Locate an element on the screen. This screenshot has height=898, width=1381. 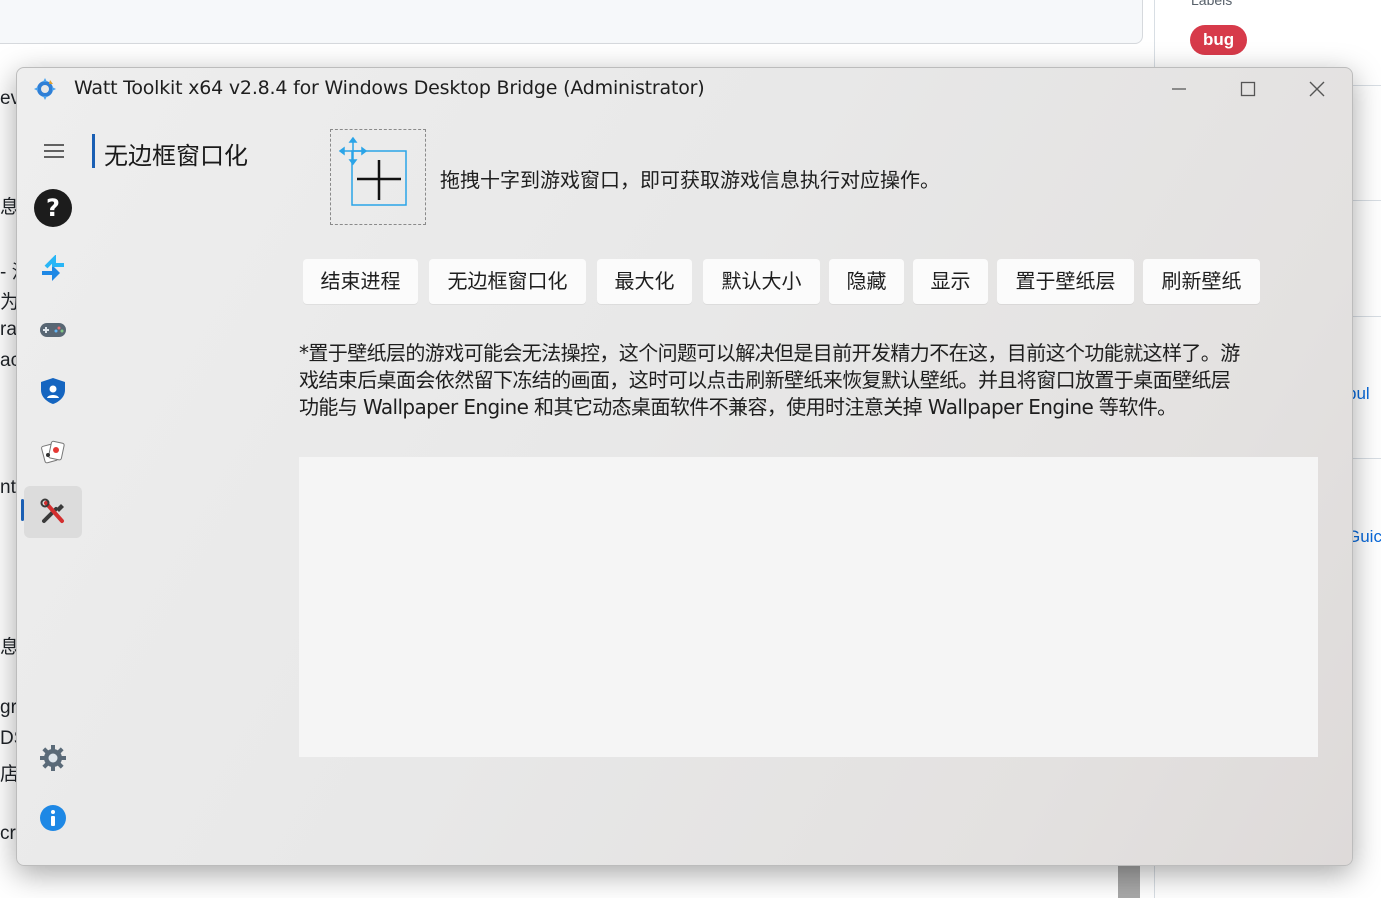
page-title-accent is located at coordinates (93, 151).